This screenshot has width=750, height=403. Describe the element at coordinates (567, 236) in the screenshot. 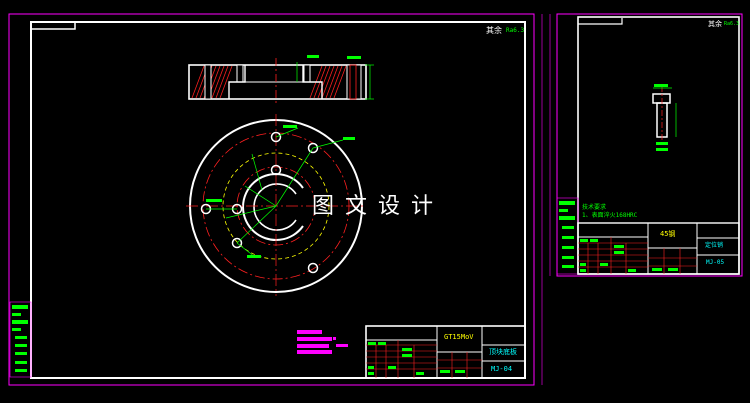

I see `sheet2-left-revision-block` at that location.